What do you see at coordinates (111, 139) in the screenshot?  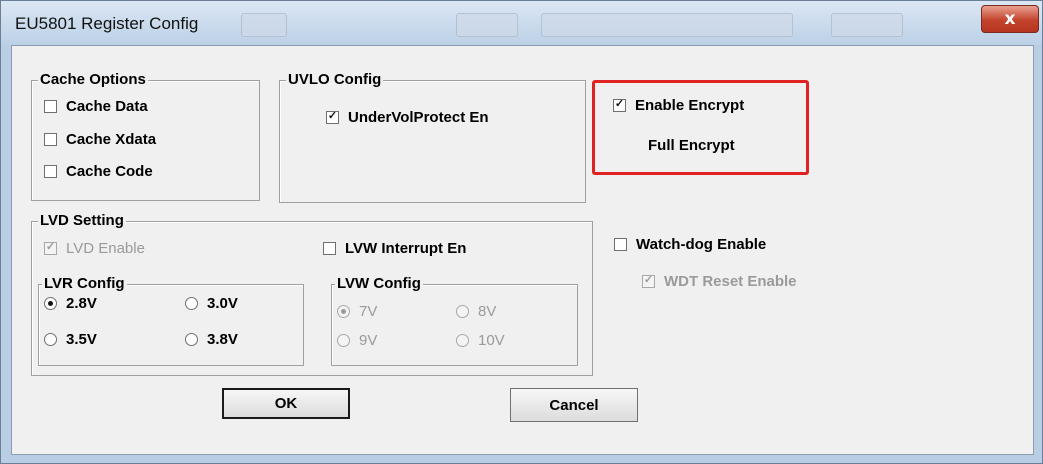 I see `cache-xdata-label: Cache Xdata` at bounding box center [111, 139].